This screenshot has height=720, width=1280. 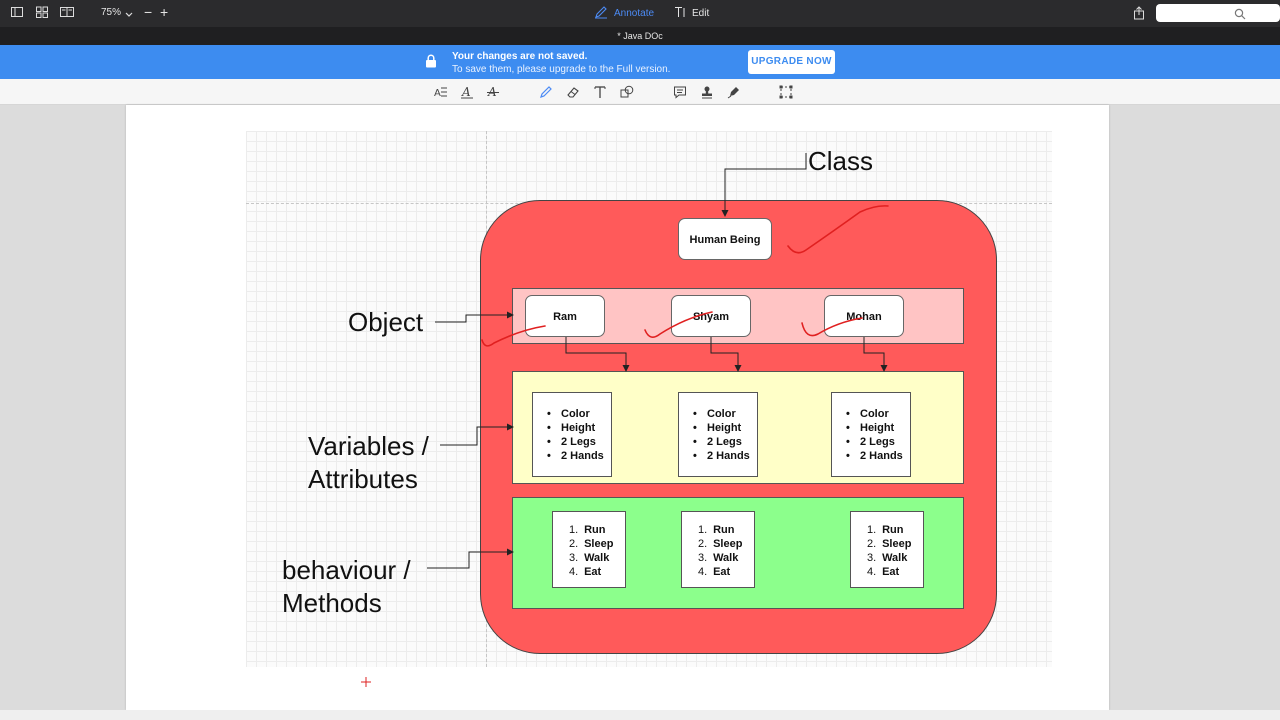 What do you see at coordinates (832, 327) in the screenshot?
I see `check-mark-mohan` at bounding box center [832, 327].